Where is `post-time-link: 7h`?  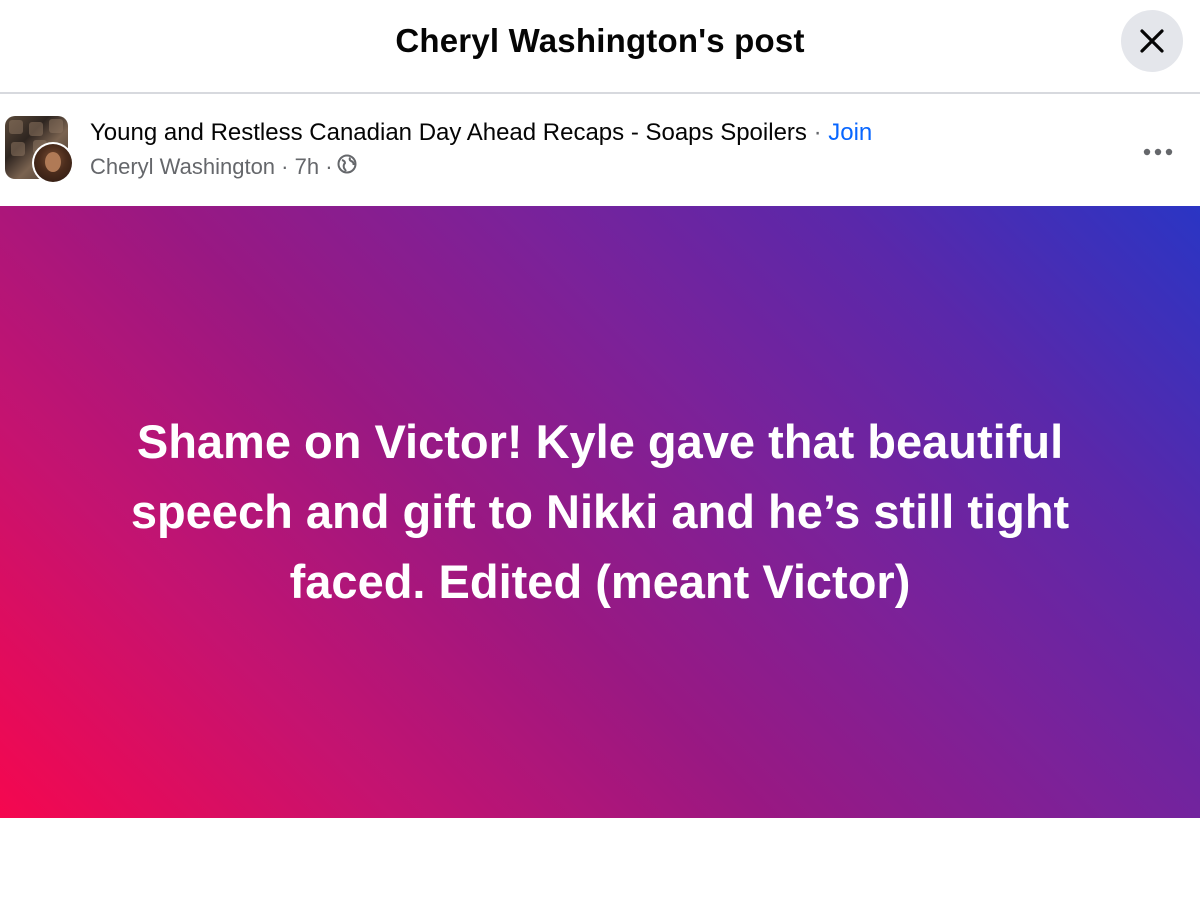 post-time-link: 7h is located at coordinates (307, 167).